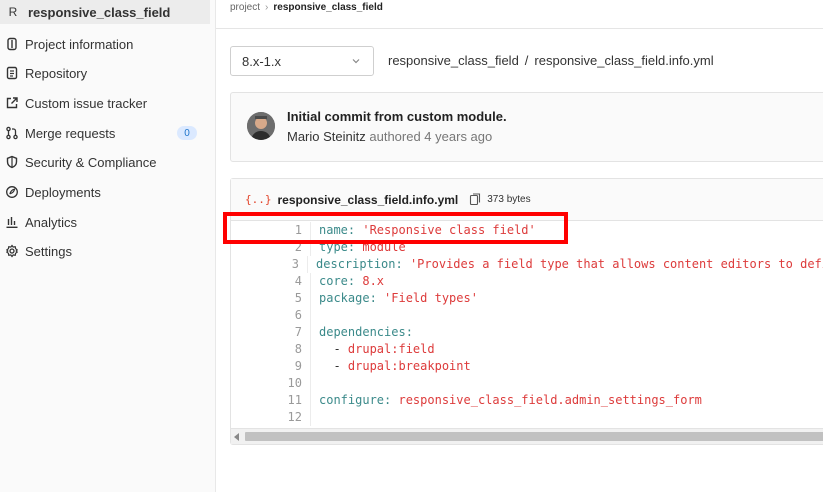 The image size is (823, 492). What do you see at coordinates (431, 136) in the screenshot?
I see `commit-authored-time: authored 4 years ago` at bounding box center [431, 136].